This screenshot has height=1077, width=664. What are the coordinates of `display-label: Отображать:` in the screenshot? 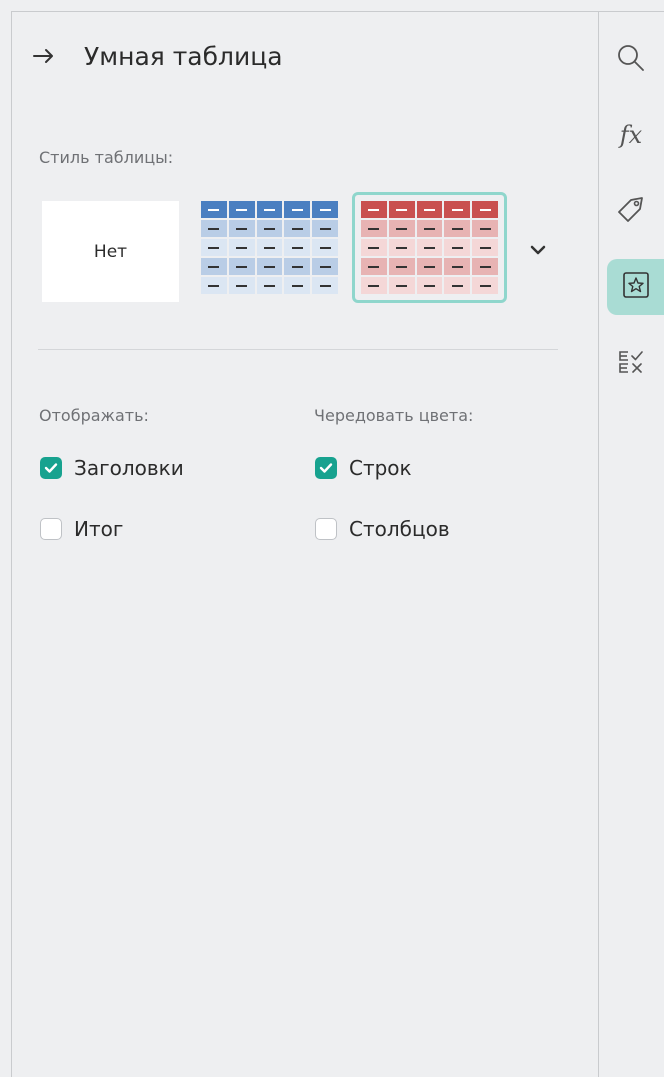 It's located at (94, 415).